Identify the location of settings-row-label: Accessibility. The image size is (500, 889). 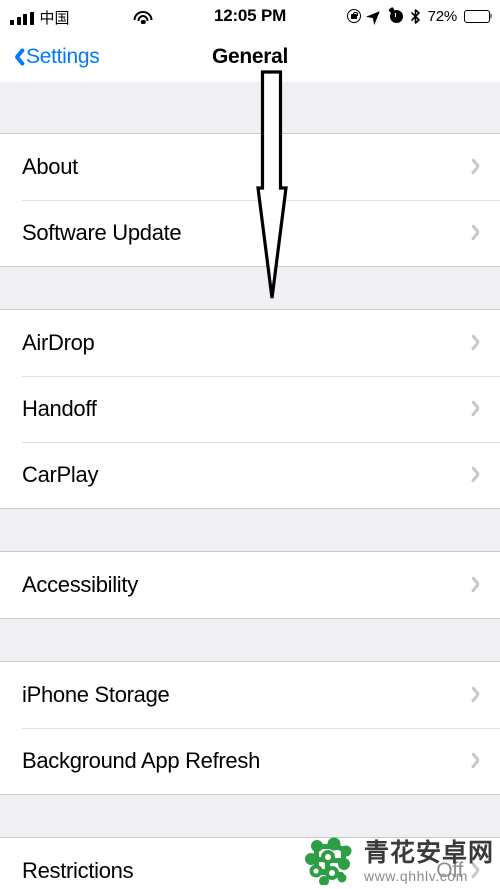
(80, 584).